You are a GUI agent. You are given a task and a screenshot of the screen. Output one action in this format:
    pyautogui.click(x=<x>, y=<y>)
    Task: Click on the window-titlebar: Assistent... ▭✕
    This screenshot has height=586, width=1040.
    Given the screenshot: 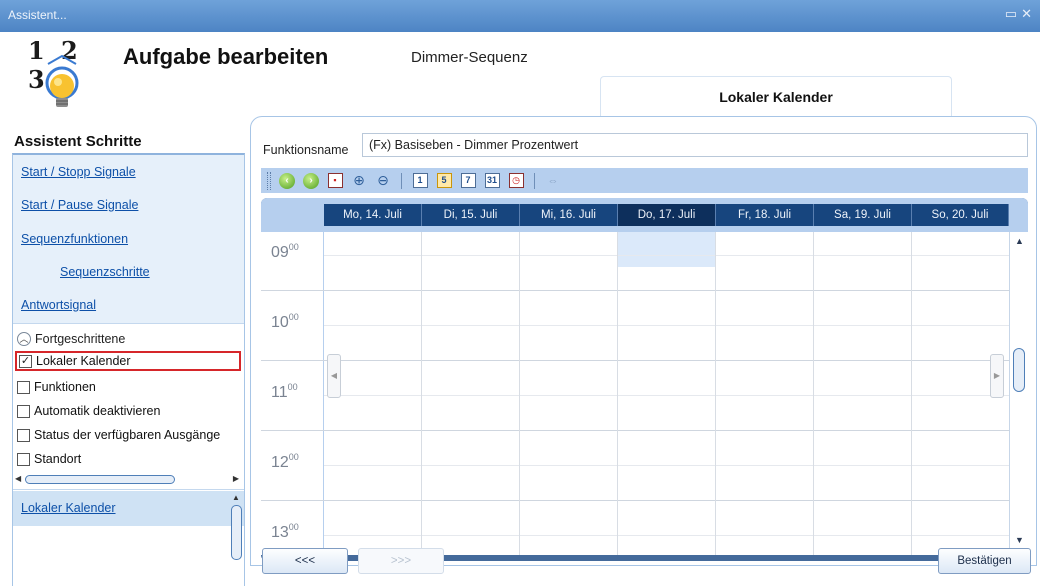 What is the action you would take?
    pyautogui.click(x=520, y=16)
    